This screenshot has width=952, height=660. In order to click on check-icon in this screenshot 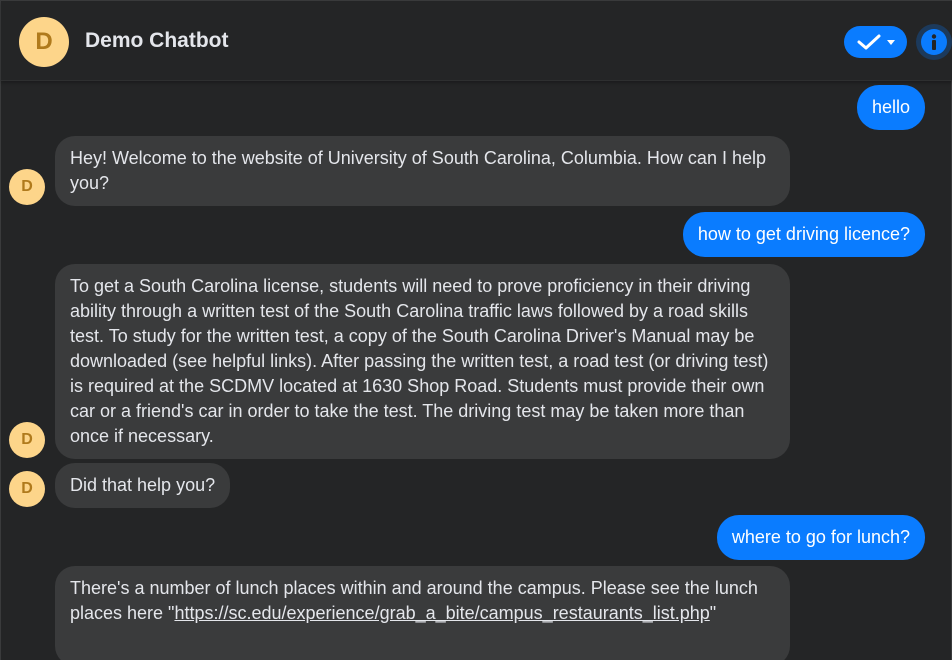, I will do `click(868, 42)`.